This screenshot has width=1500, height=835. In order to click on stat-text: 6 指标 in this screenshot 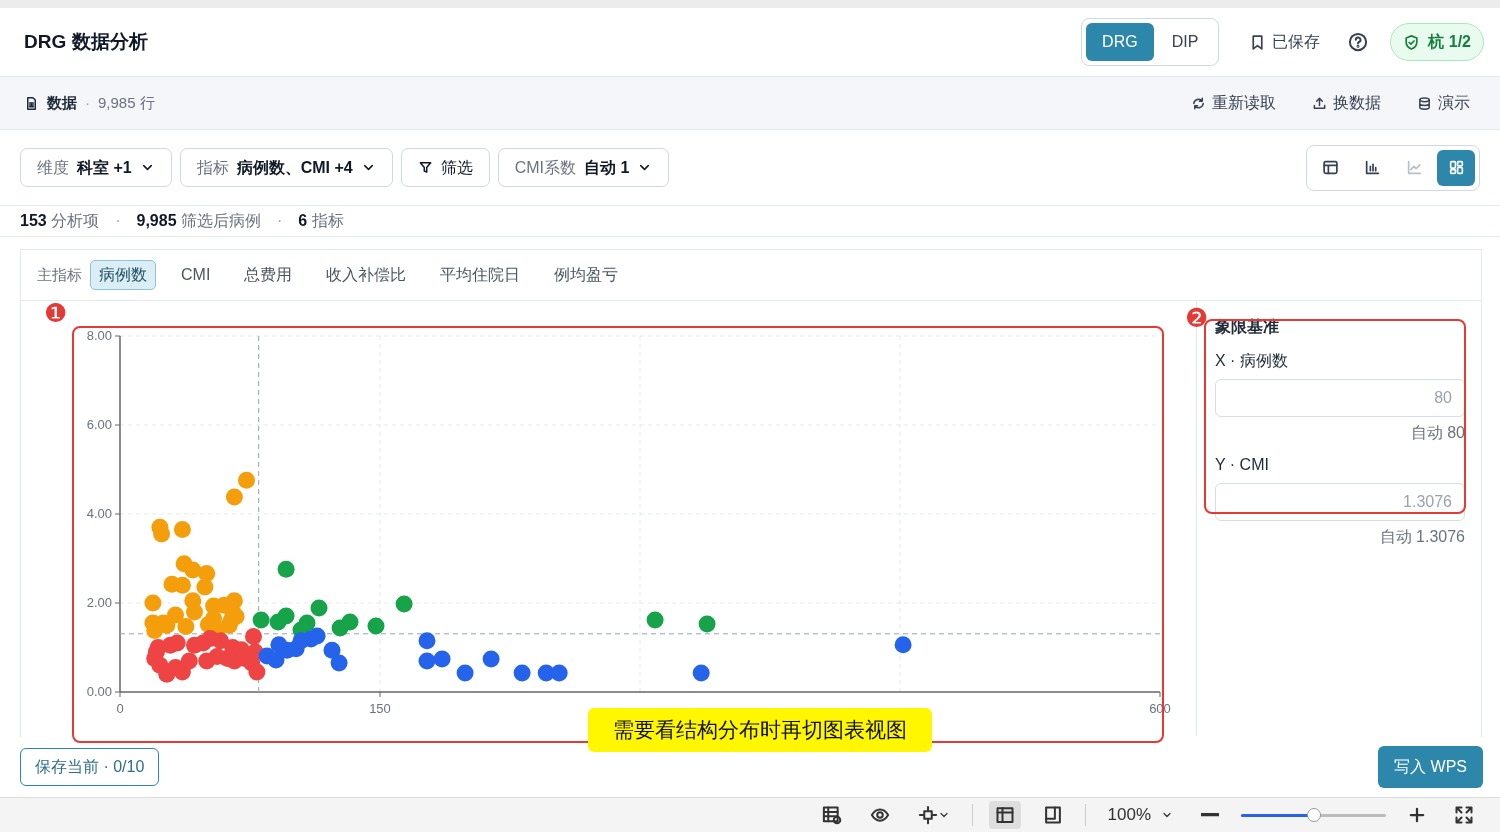, I will do `click(321, 221)`.